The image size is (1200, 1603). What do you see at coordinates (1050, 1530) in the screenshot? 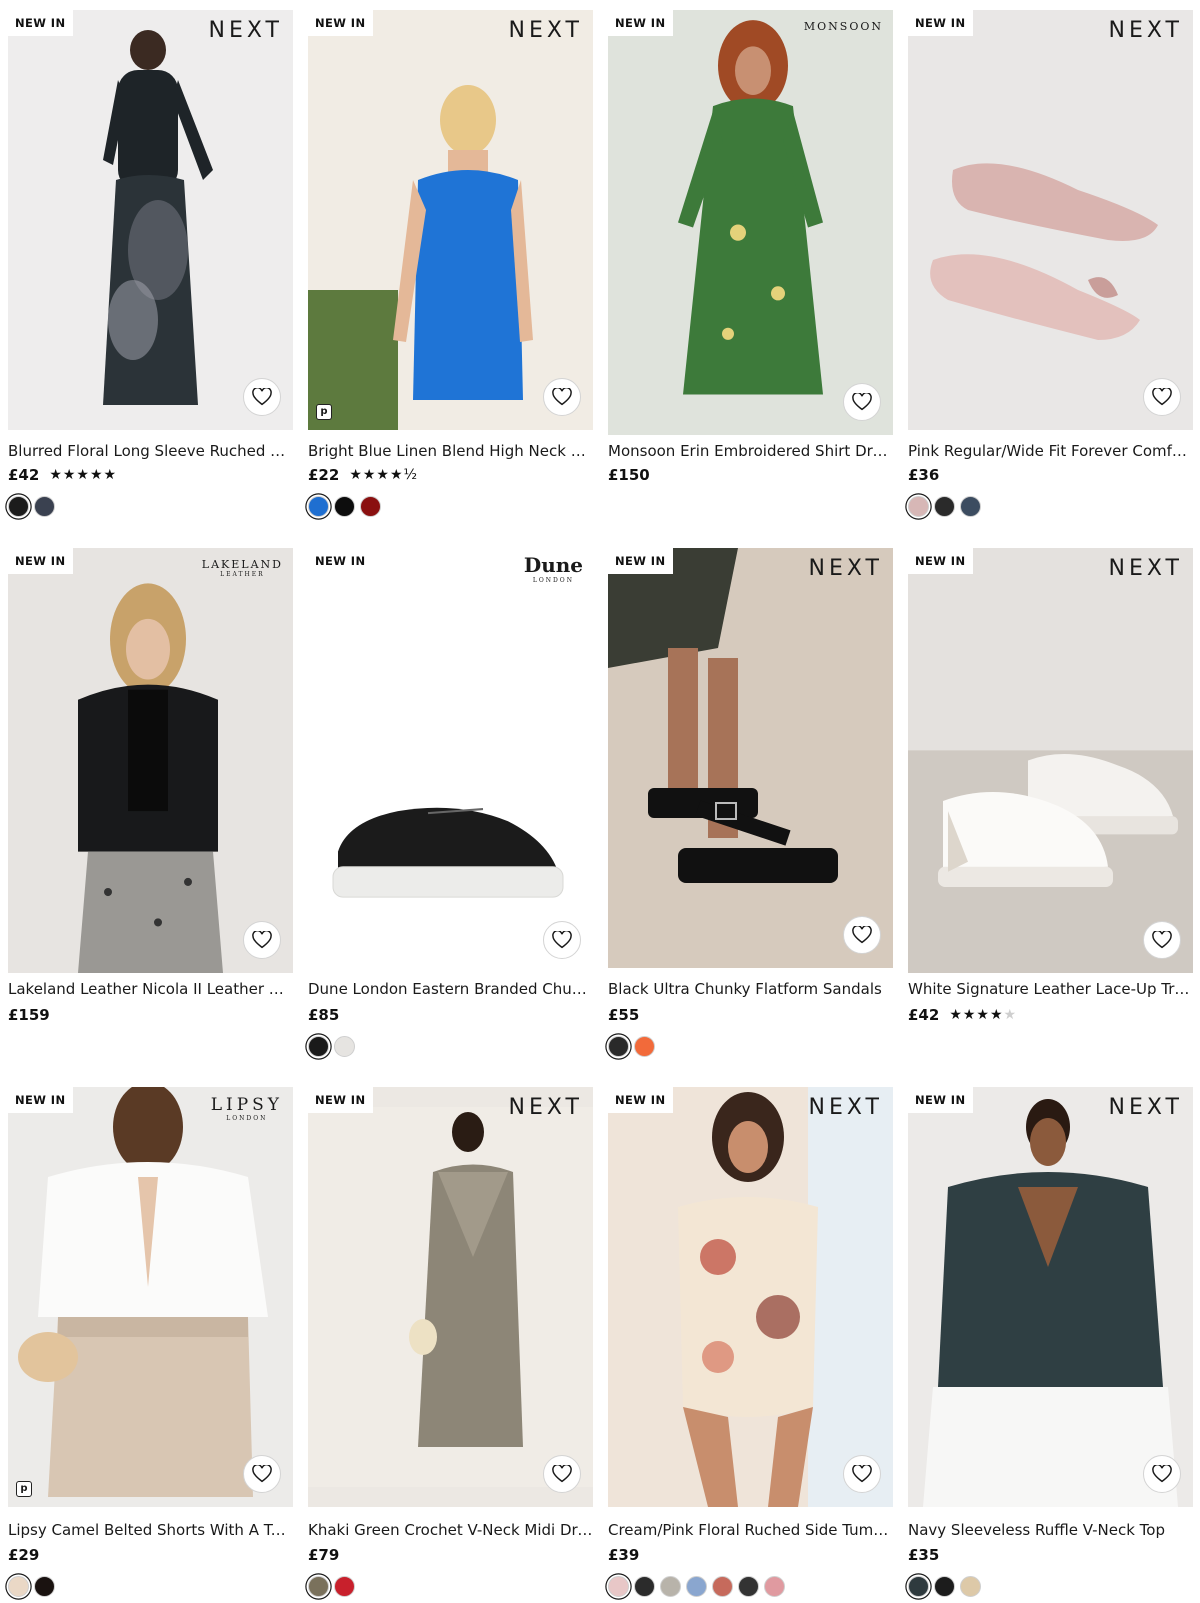
I see `product-name: Navy Sleeveless Ruffle V-Neck Top` at bounding box center [1050, 1530].